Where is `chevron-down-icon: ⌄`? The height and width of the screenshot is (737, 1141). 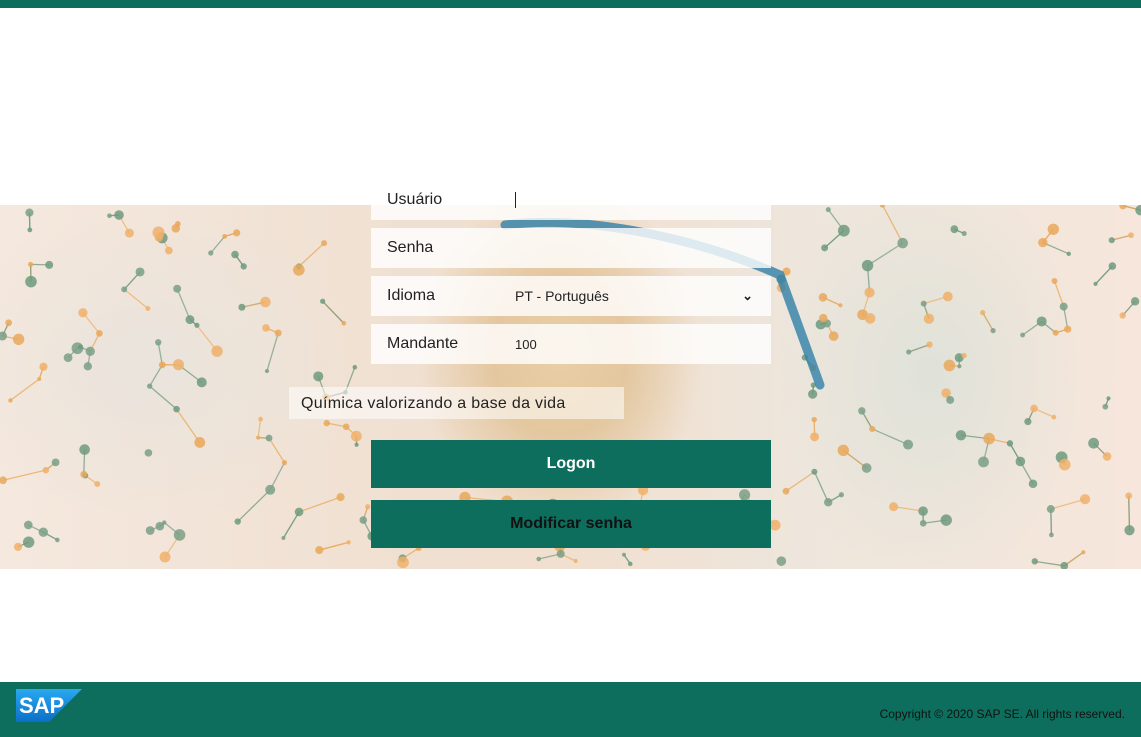
chevron-down-icon: ⌄ is located at coordinates (747, 296).